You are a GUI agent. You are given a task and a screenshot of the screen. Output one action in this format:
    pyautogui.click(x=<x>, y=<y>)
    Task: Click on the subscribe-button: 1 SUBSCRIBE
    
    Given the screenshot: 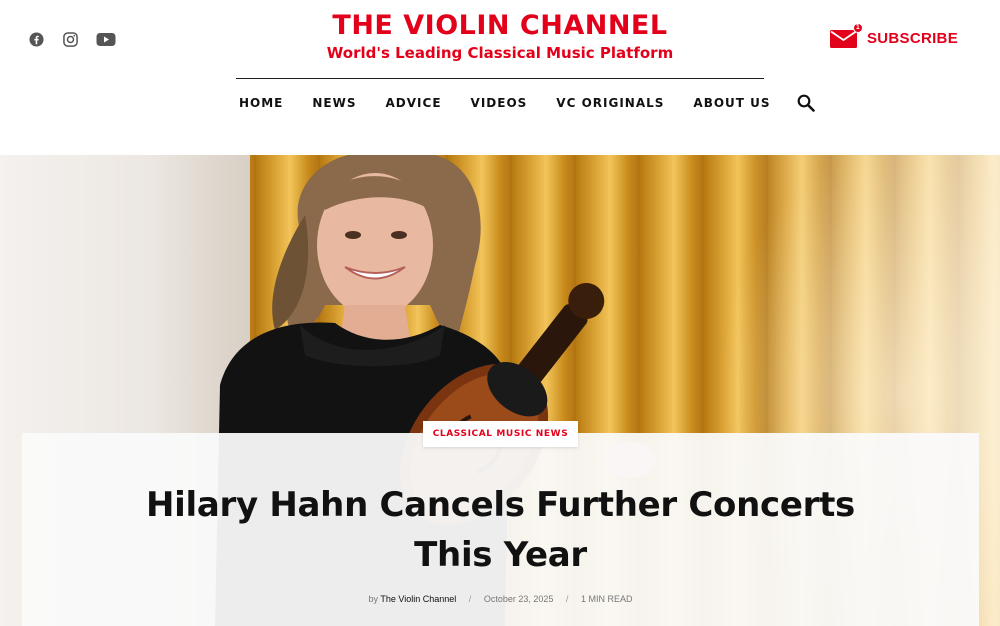 What is the action you would take?
    pyautogui.click(x=893, y=35)
    